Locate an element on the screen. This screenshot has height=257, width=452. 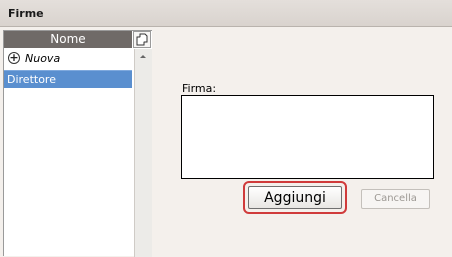
list-item-direttore: Direttore is located at coordinates (68, 79).